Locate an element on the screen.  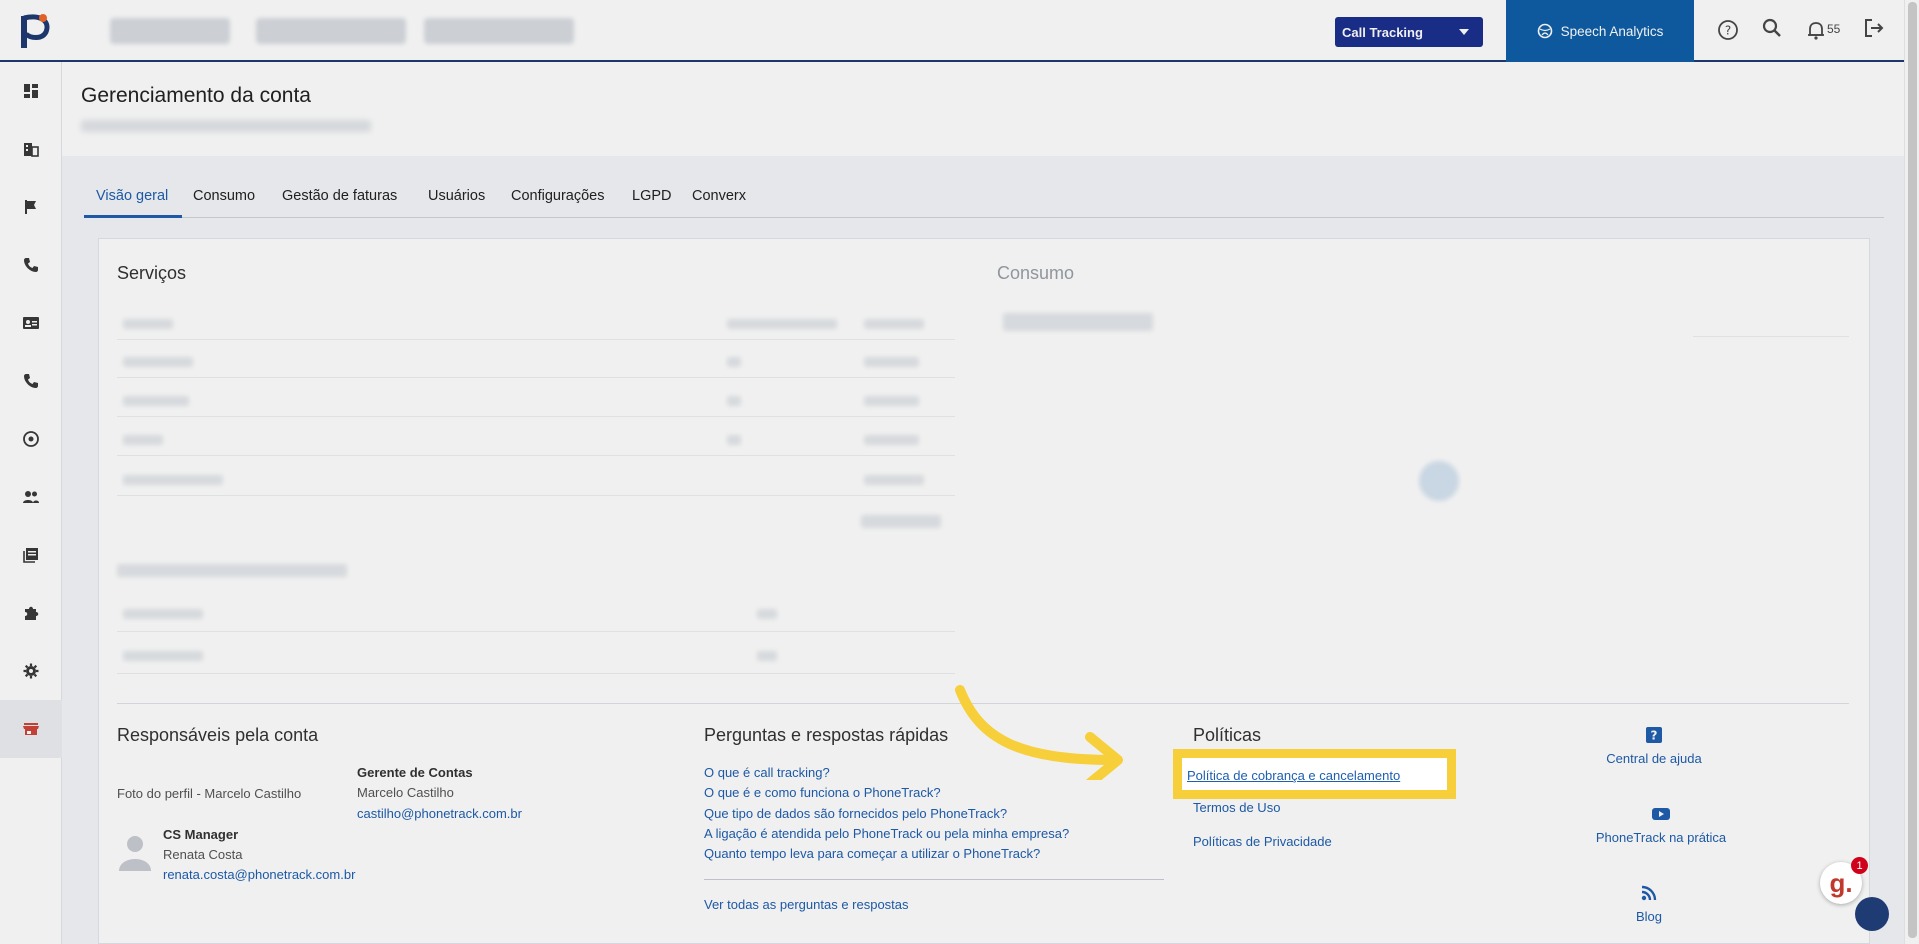
tab-lgpd: LGPD is located at coordinates (652, 196).